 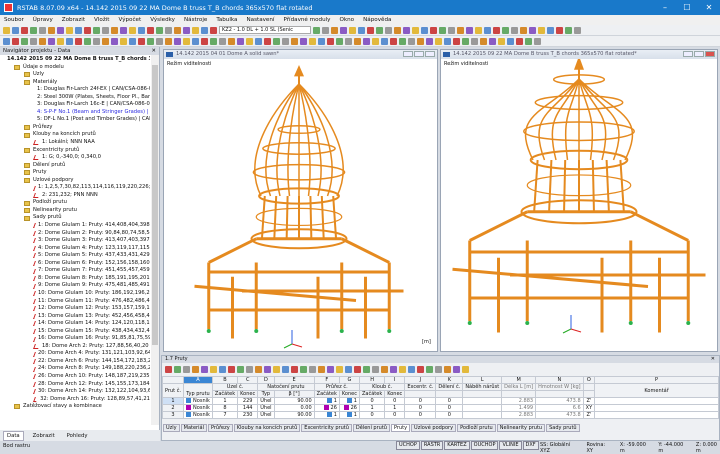 What do you see at coordinates (294, 415) in the screenshot?
I see `cell-beta: 90.00` at bounding box center [294, 415].